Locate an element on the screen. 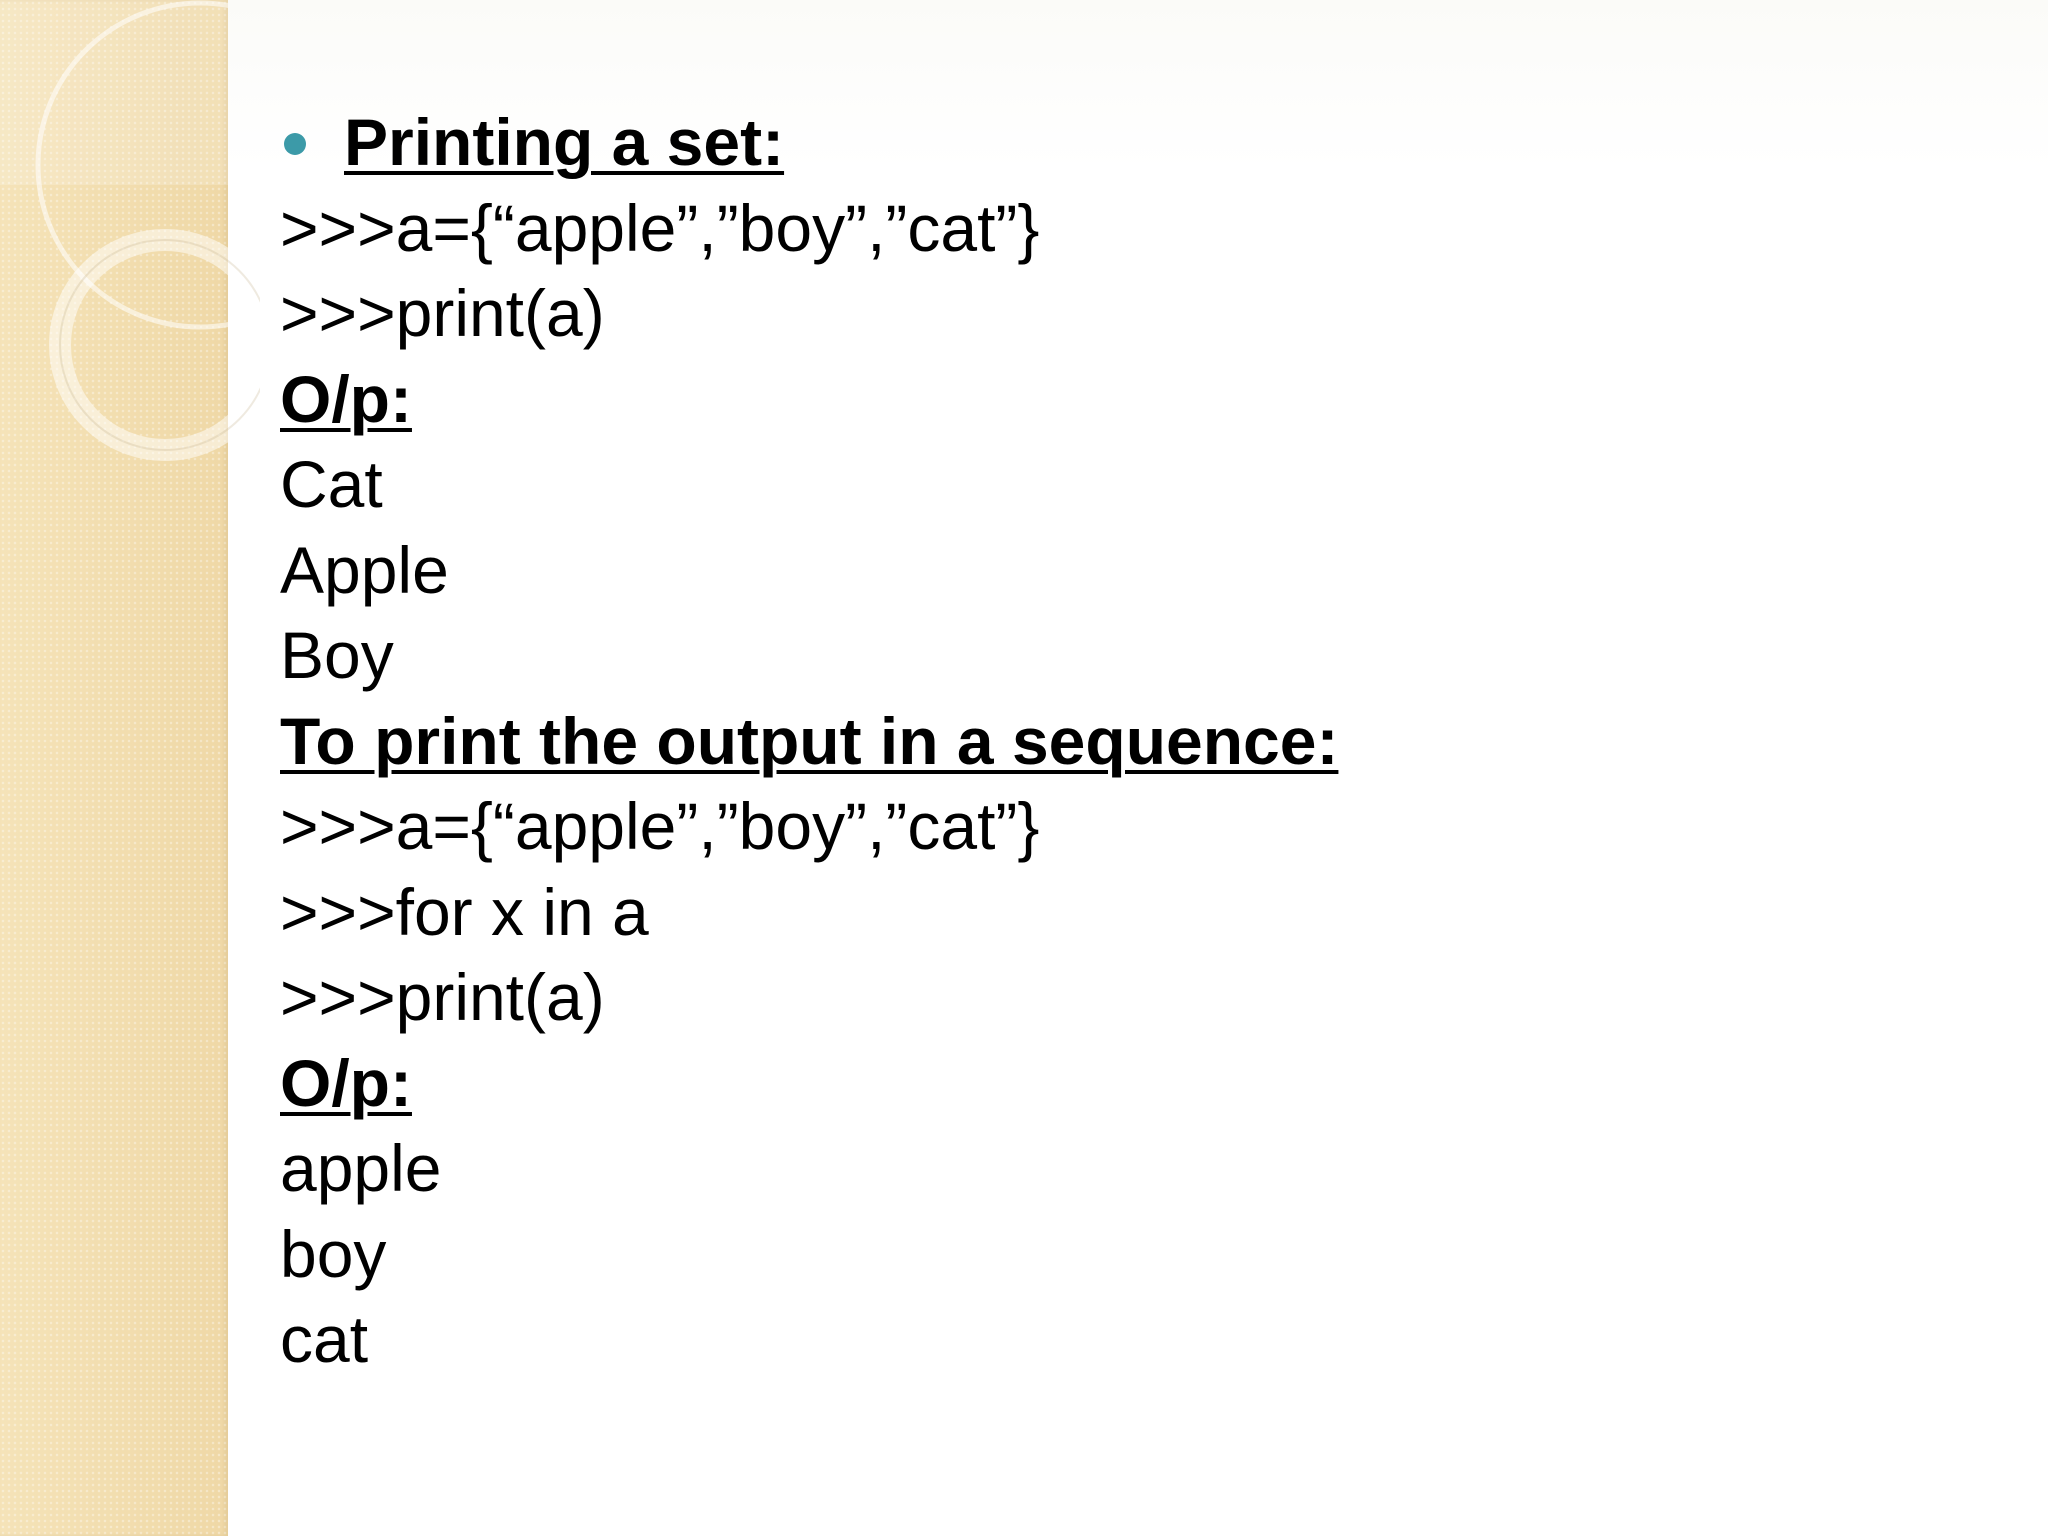 Image resolution: width=2048 pixels, height=1536 pixels. output-line: Boy is located at coordinates (337, 655).